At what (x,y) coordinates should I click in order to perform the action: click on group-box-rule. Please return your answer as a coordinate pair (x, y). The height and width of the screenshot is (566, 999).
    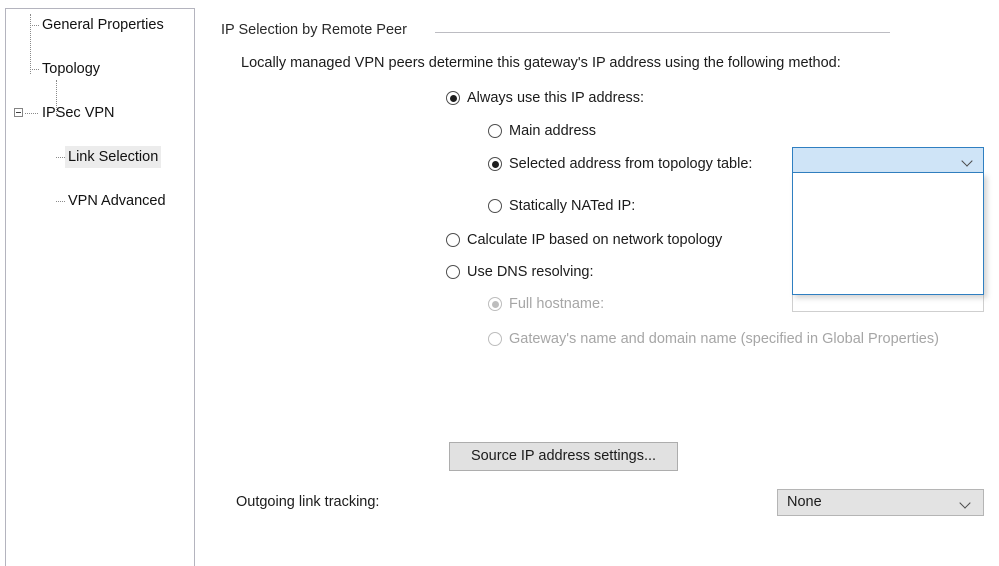
    Looking at the image, I should click on (662, 32).